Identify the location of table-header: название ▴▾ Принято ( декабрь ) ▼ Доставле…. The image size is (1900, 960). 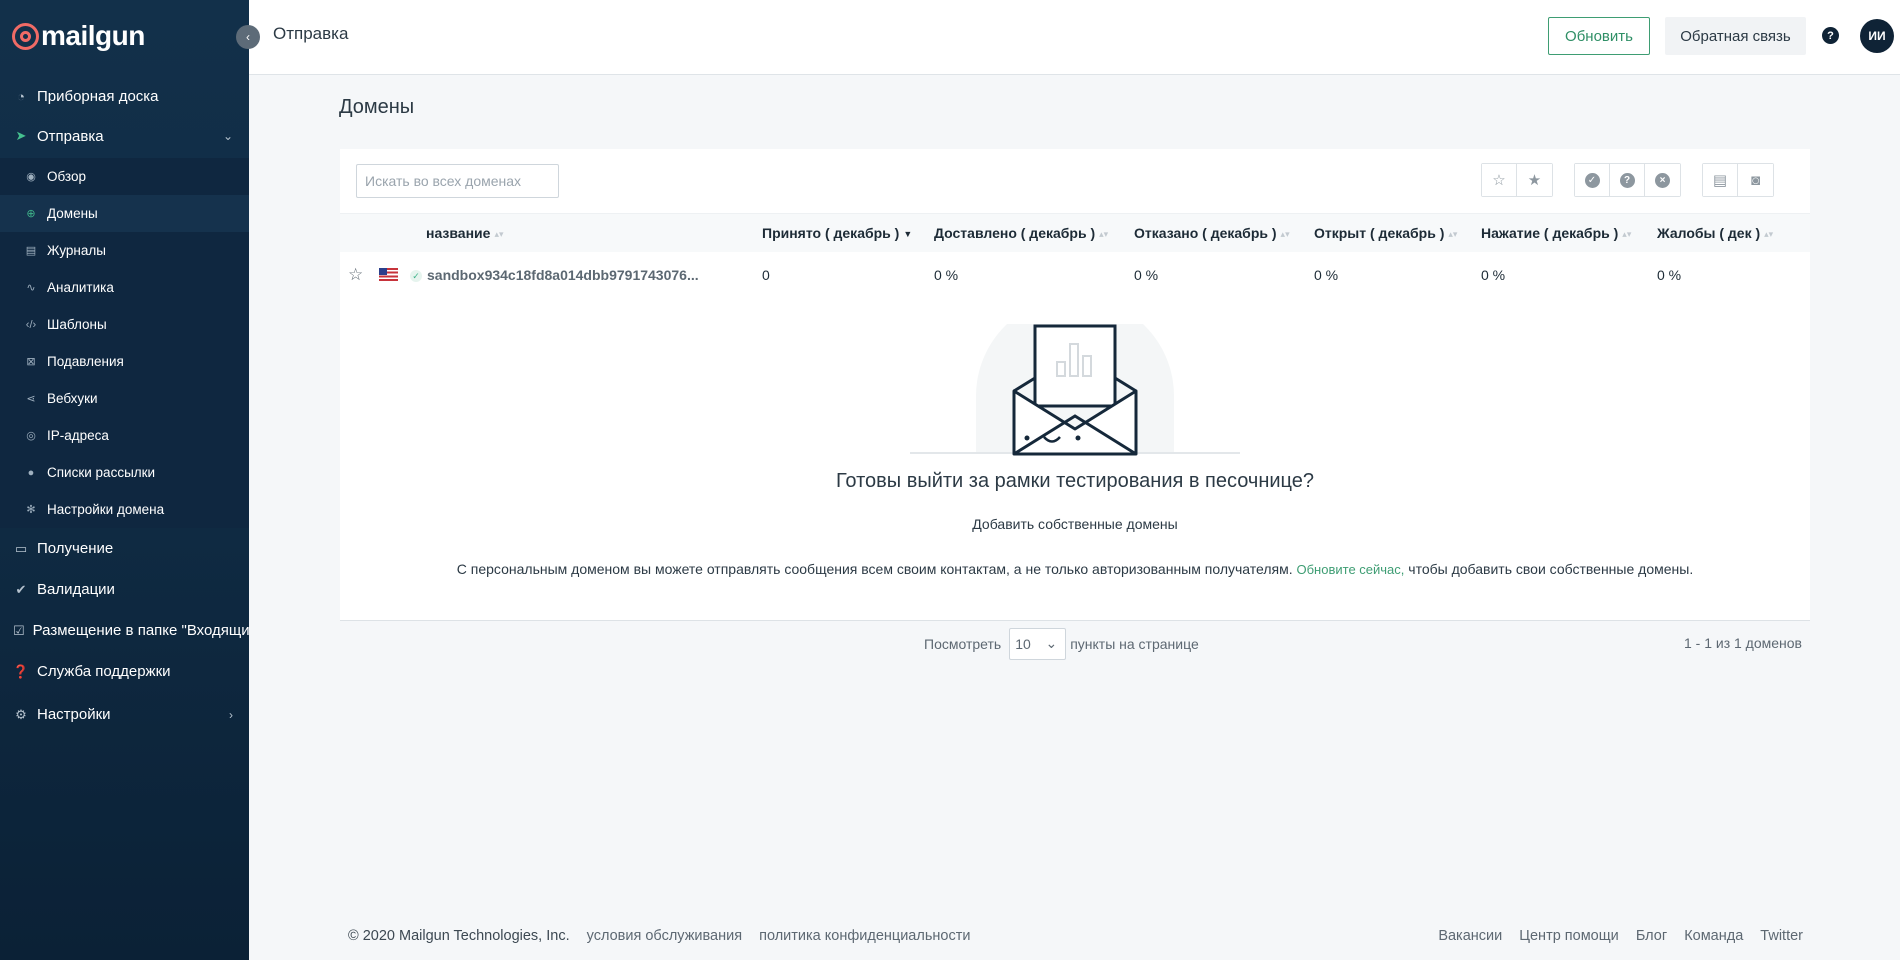
(1075, 232).